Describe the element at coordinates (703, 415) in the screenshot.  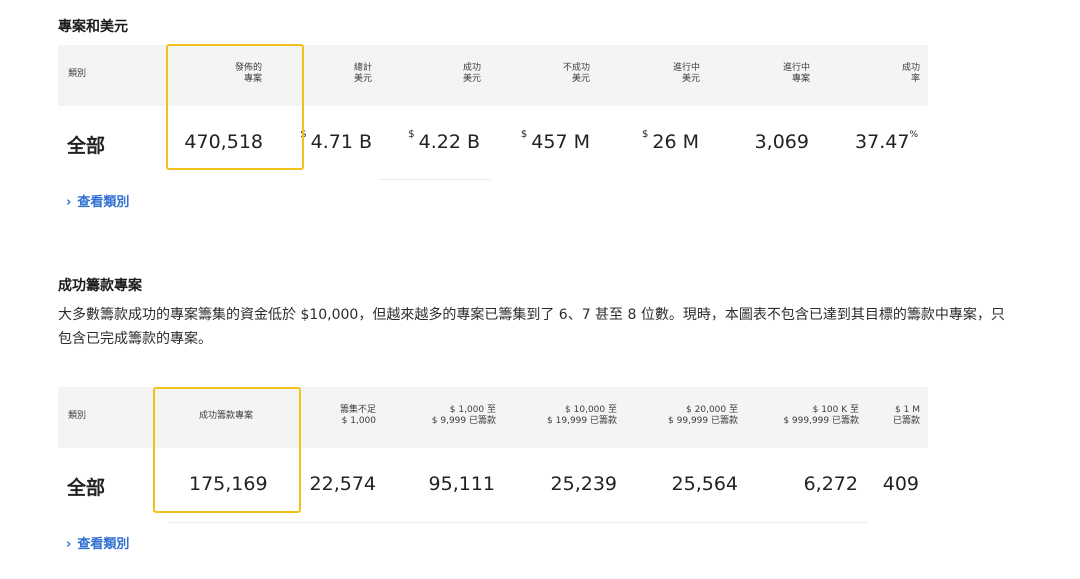
I see `header-20k-range: $ 20,000 至 $ 99,999 已籌款` at that location.